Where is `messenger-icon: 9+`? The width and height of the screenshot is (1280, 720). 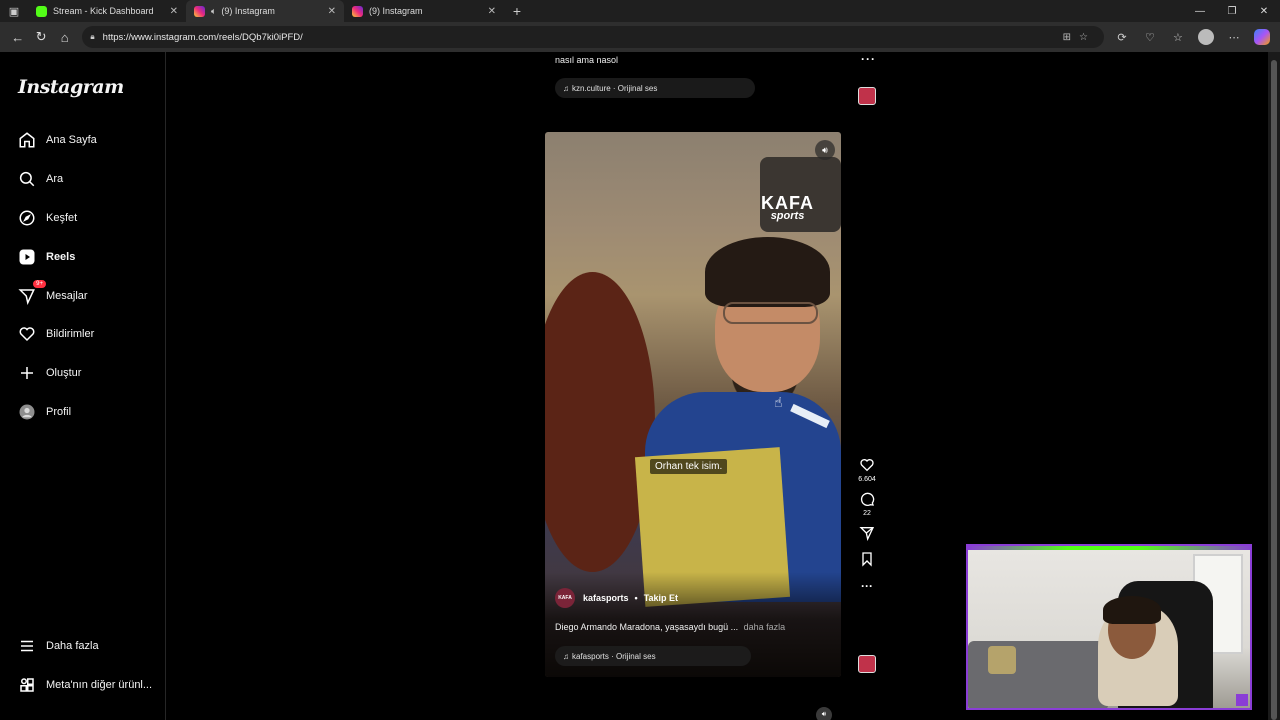
messenger-icon: 9+ is located at coordinates (31, 293).